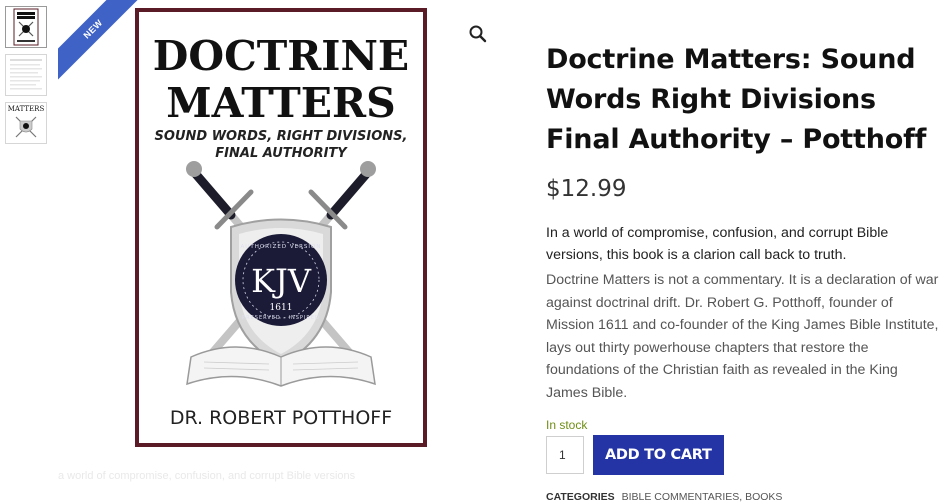 The width and height of the screenshot is (950, 503). Describe the element at coordinates (744, 497) in the screenshot. I see `product-categories: CATEGORIES BIBLE COMMENTARIES, BOOKS` at that location.